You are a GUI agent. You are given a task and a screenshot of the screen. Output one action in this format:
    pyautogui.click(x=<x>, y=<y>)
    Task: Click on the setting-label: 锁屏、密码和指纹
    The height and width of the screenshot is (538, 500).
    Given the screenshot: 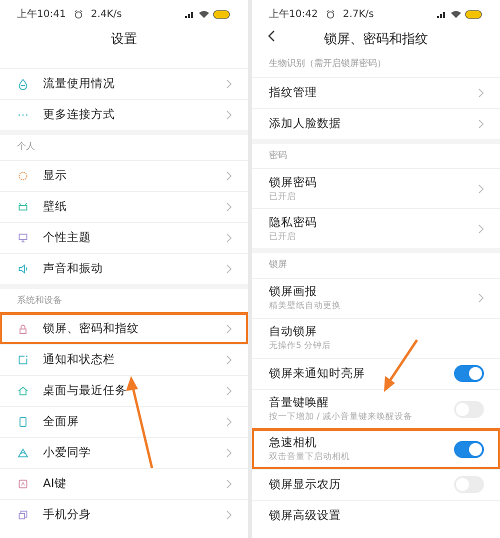 What is the action you would take?
    pyautogui.click(x=91, y=329)
    